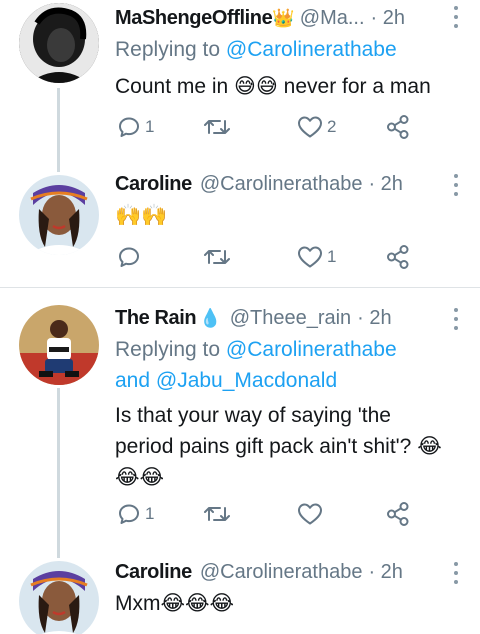 This screenshot has height=634, width=480. Describe the element at coordinates (135, 380) in the screenshot. I see `replying-and: and` at that location.